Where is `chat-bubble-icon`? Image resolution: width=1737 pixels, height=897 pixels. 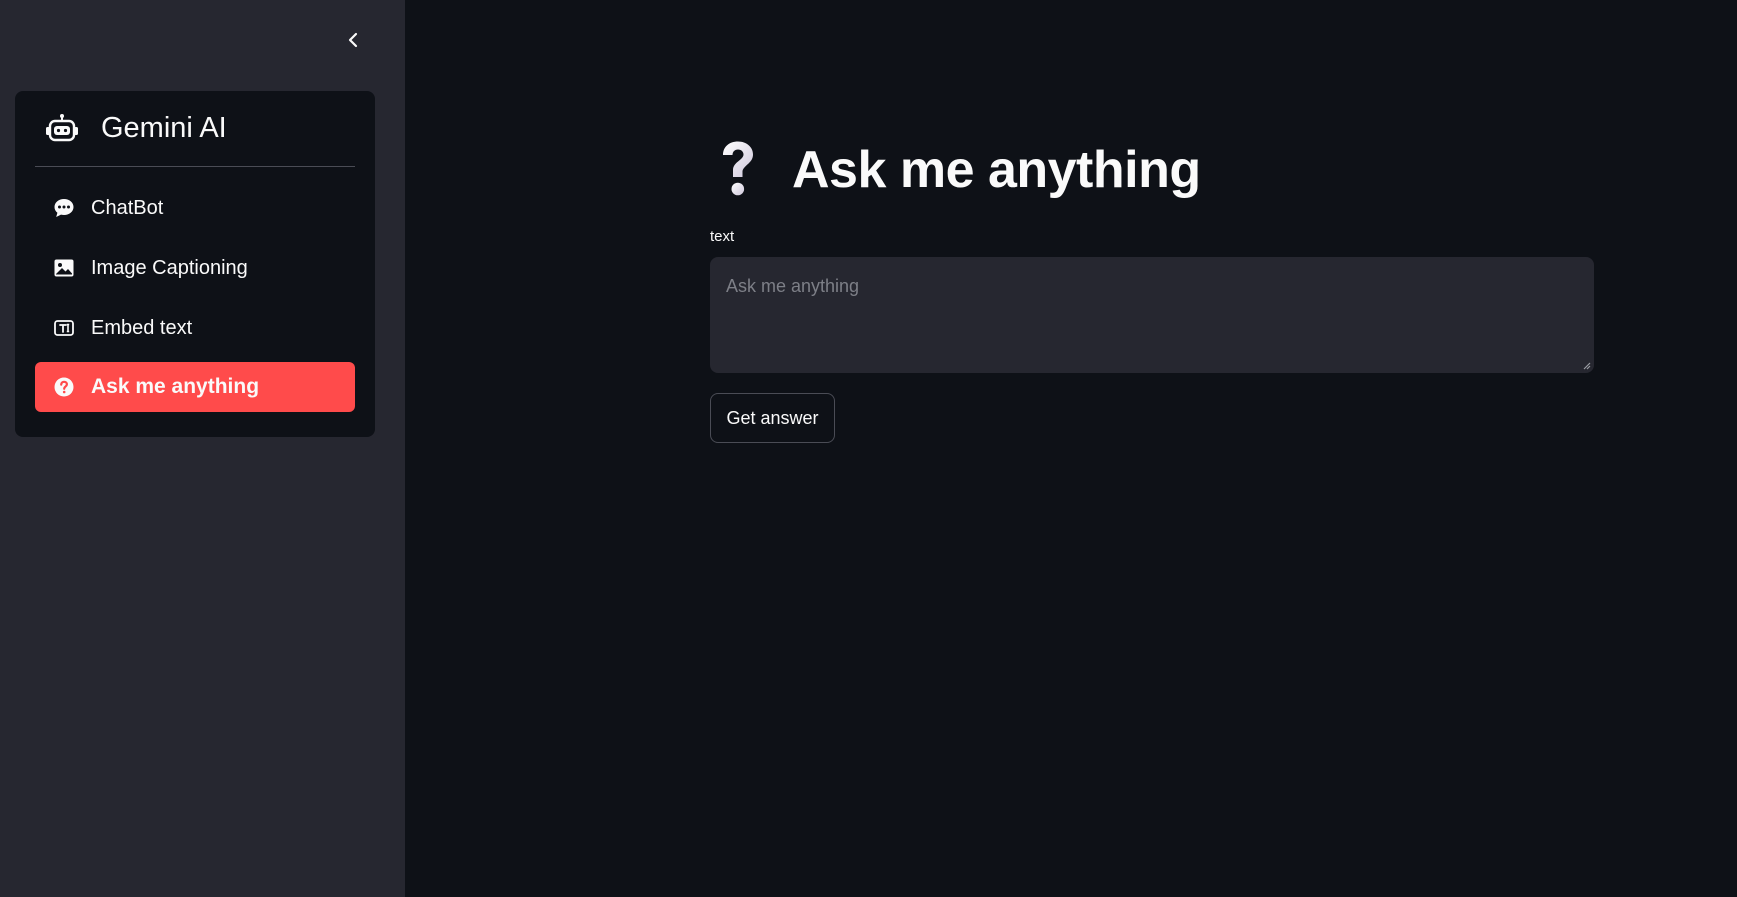
chat-bubble-icon is located at coordinates (64, 208).